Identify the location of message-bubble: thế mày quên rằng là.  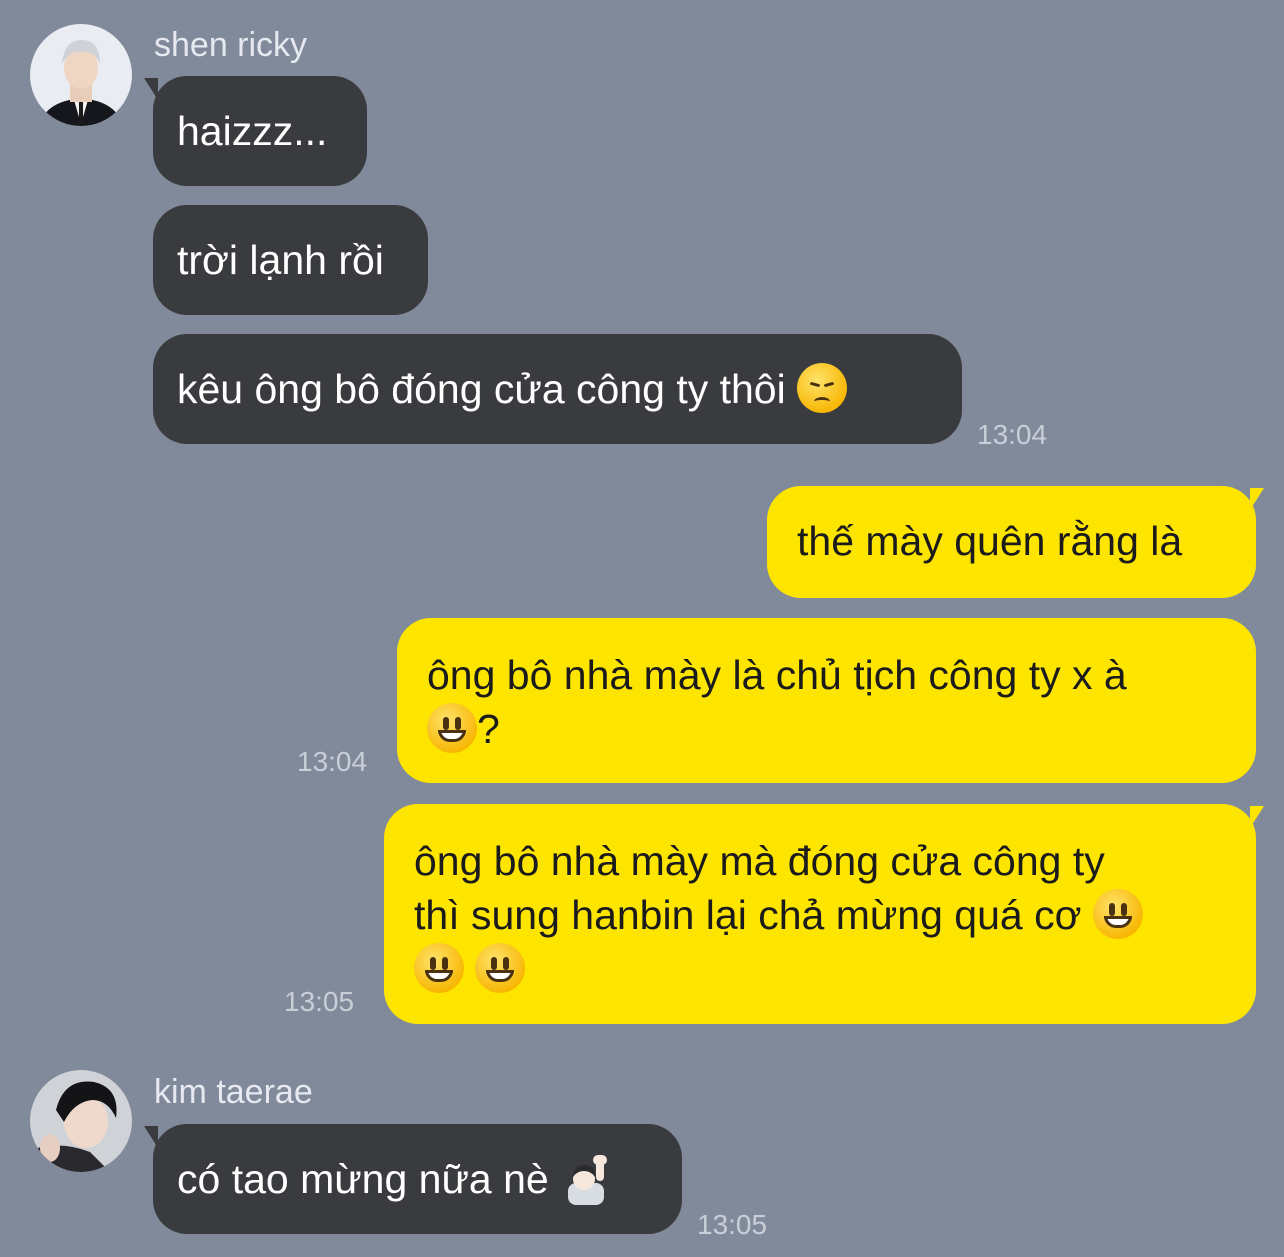
(1011, 542).